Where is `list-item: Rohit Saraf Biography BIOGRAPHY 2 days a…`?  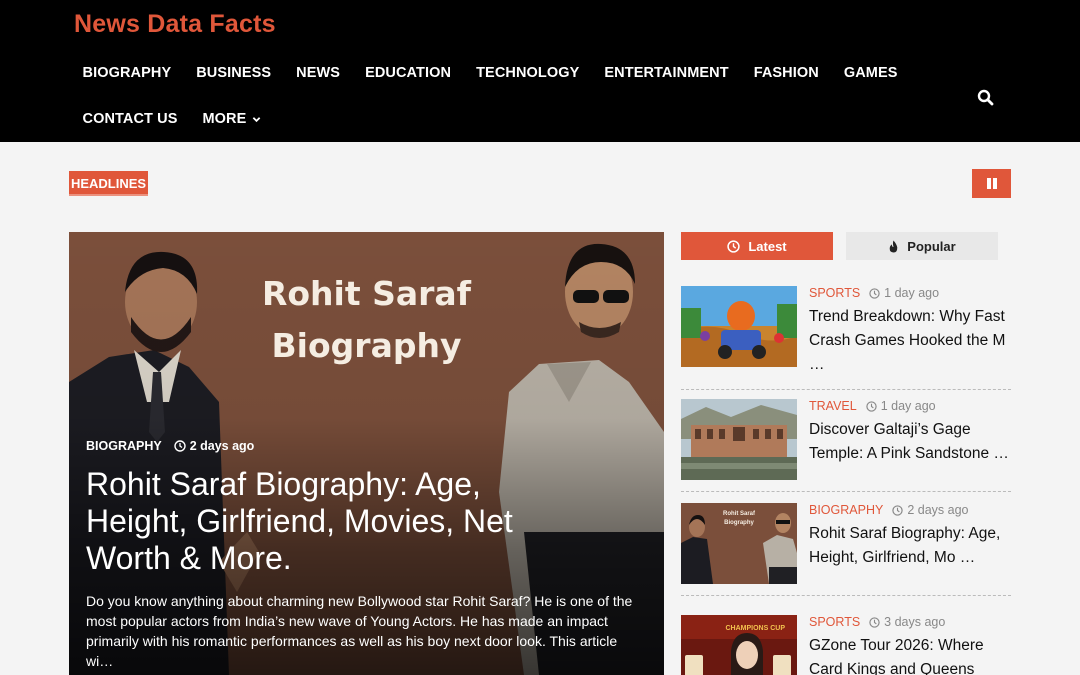
list-item: Rohit Saraf Biography BIOGRAPHY 2 days a… is located at coordinates (846, 549).